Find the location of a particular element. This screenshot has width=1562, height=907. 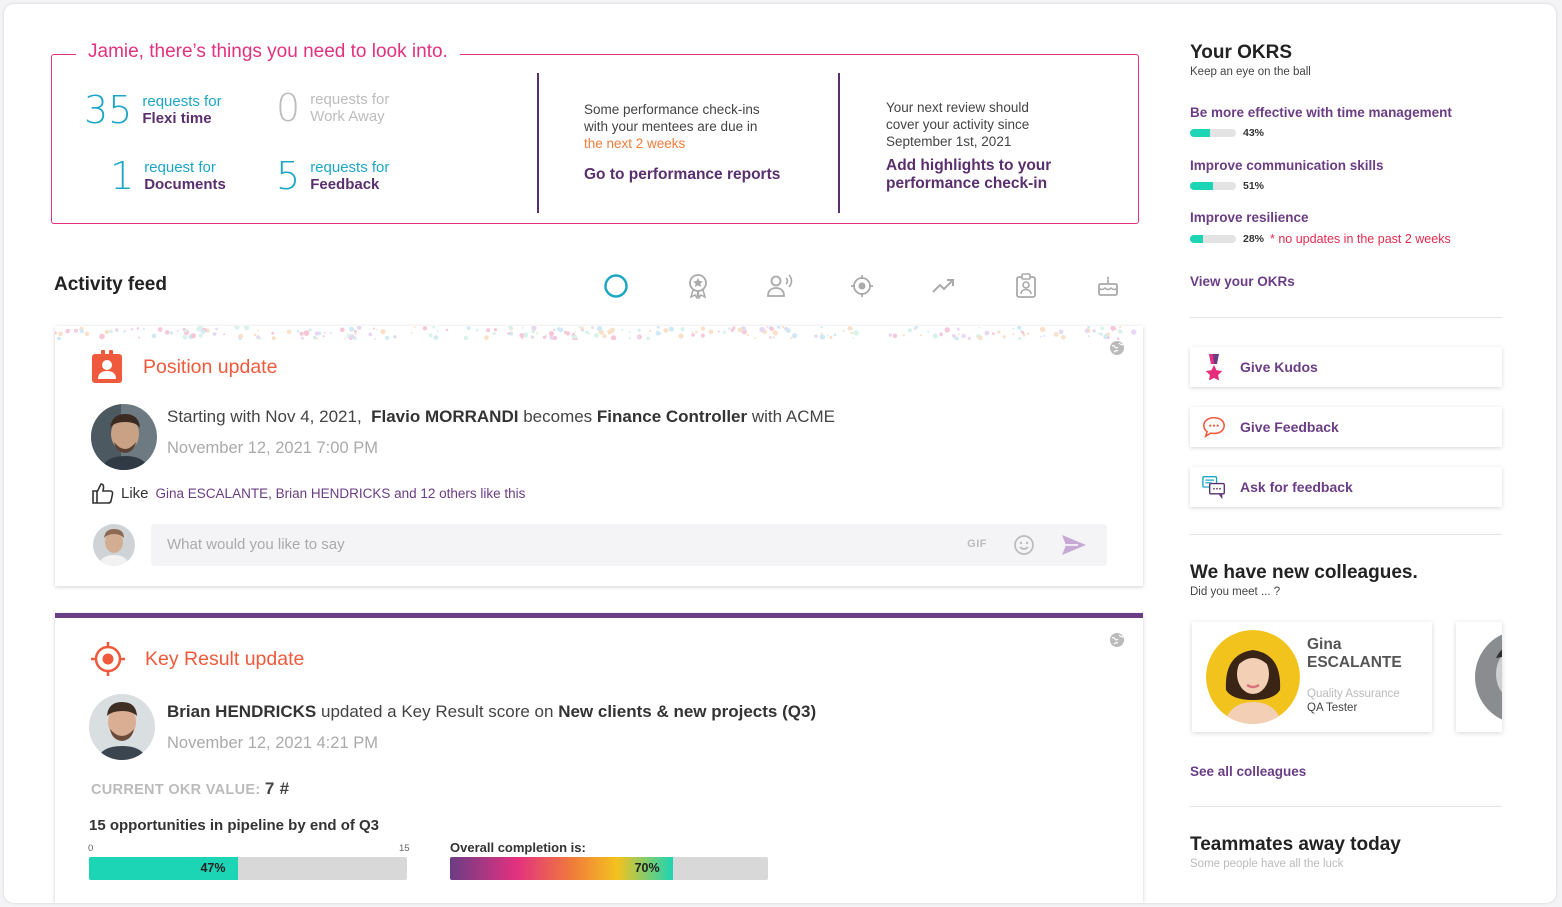

feed-filters is located at coordinates (862, 286).